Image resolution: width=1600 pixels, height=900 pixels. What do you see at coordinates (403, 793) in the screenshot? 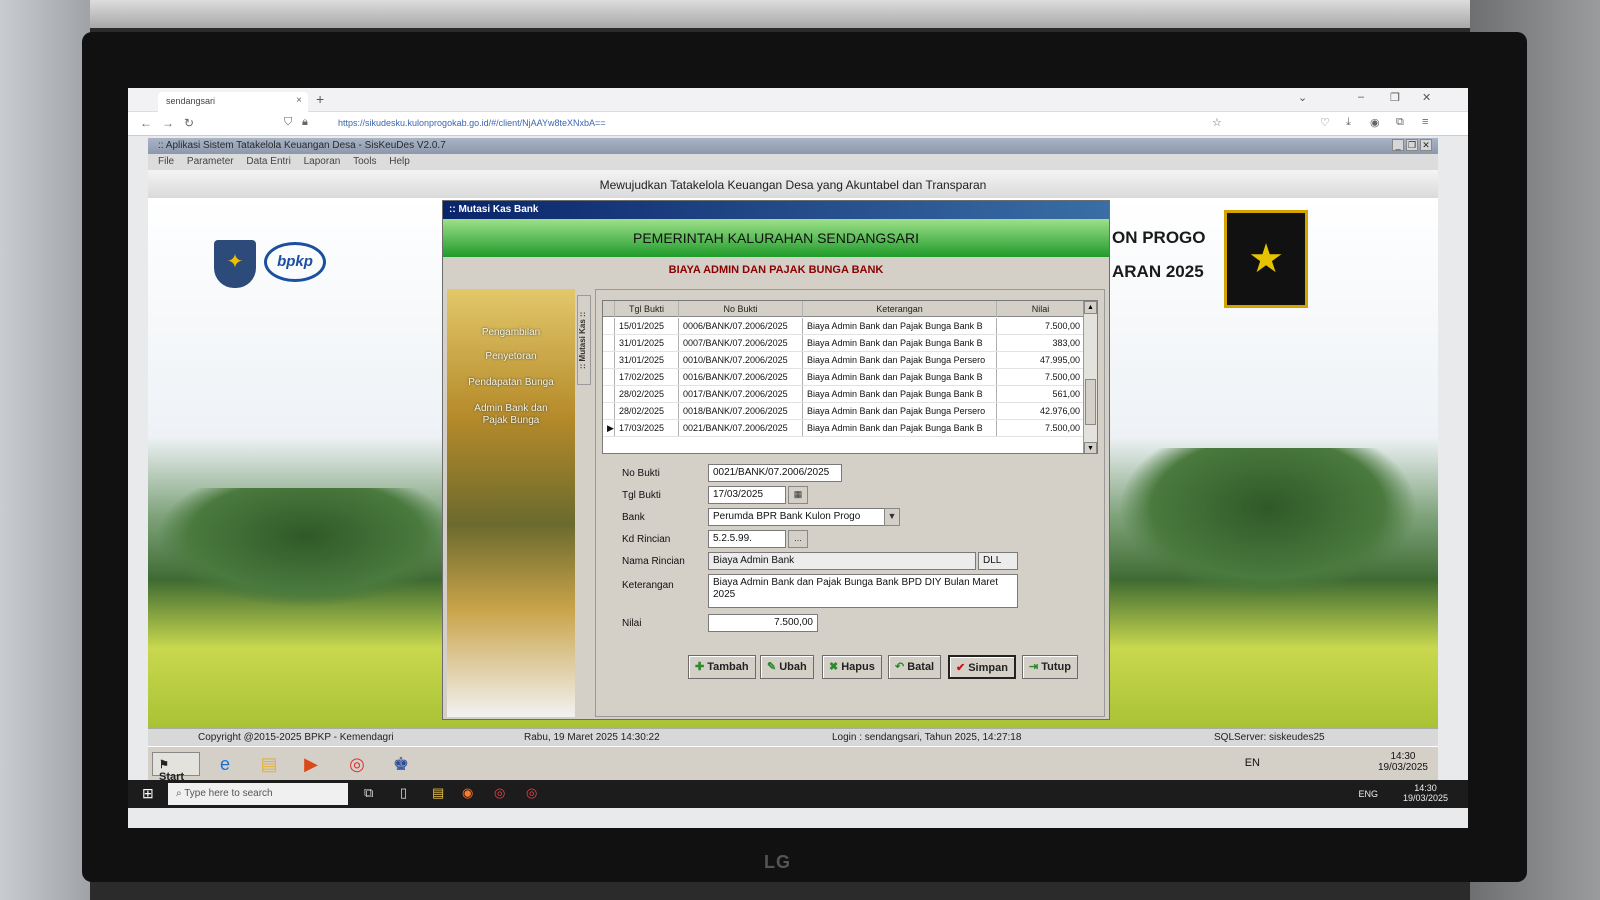
I see `file-icon: ▯` at bounding box center [403, 793].